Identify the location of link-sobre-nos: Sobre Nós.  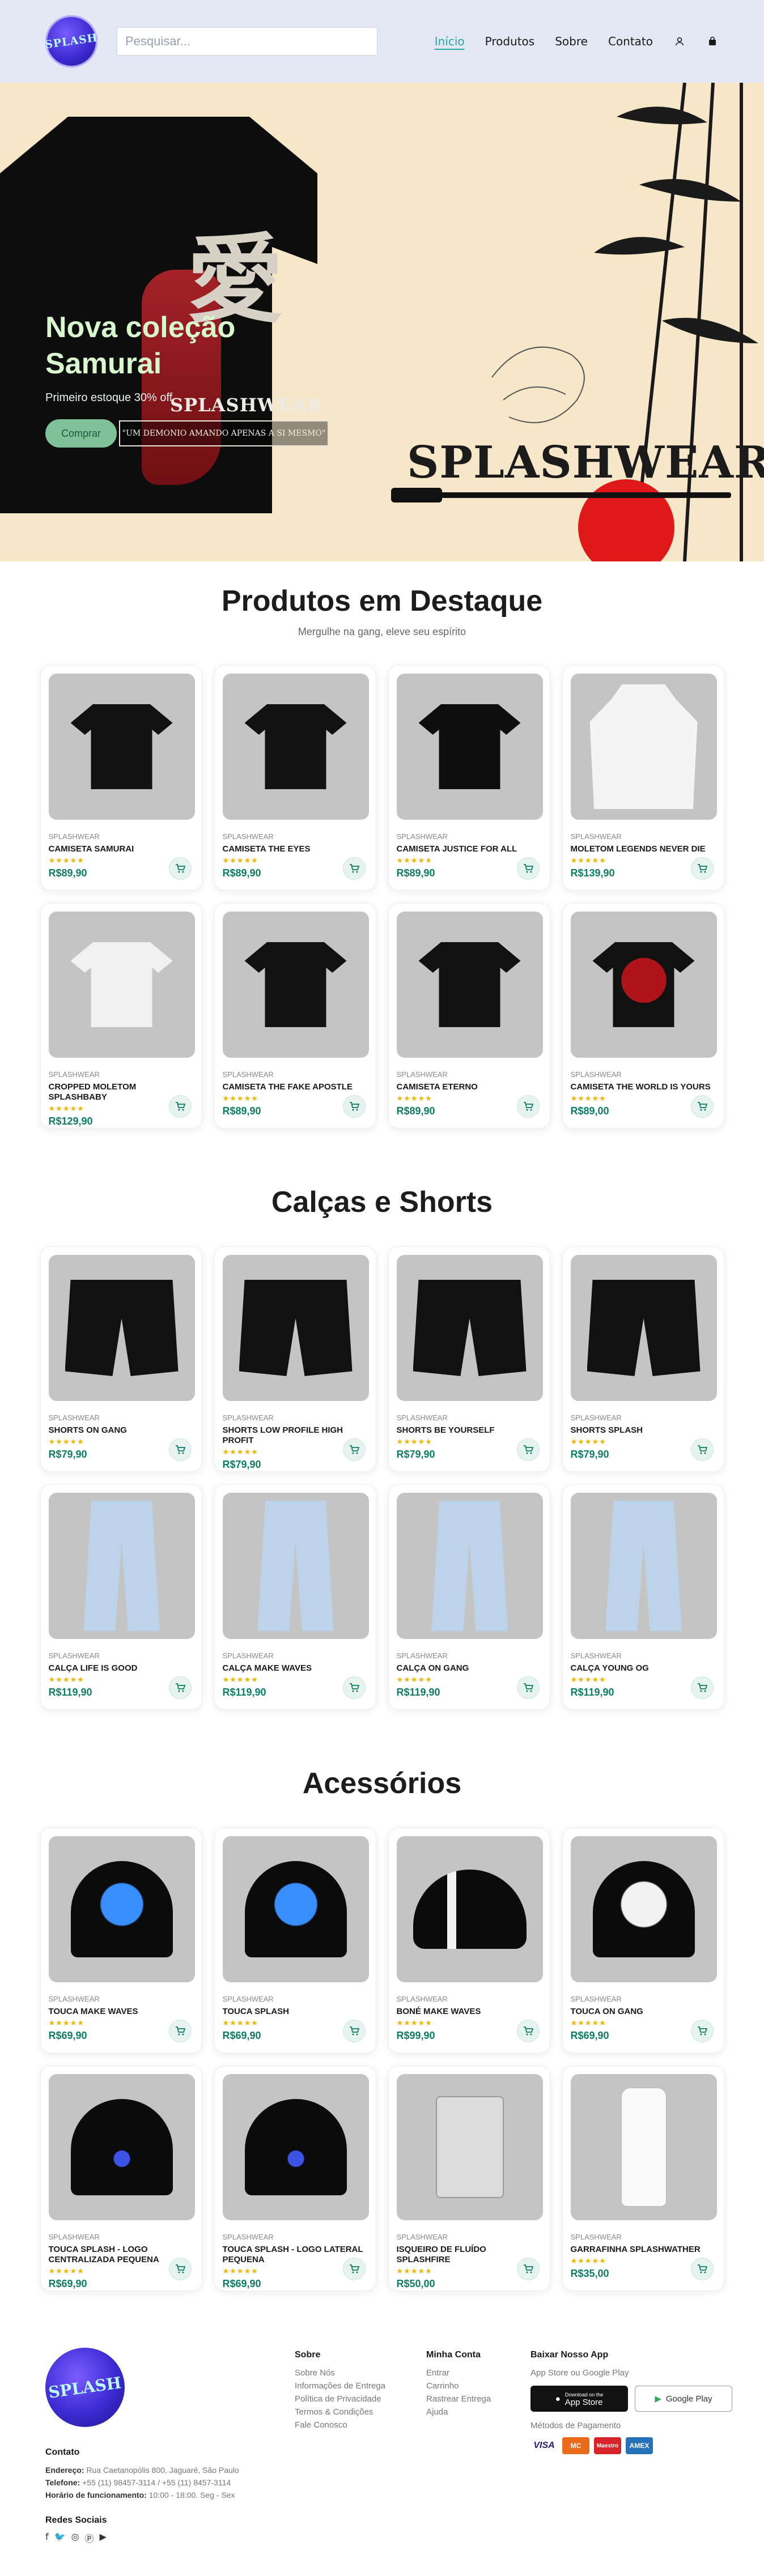
(361, 2373).